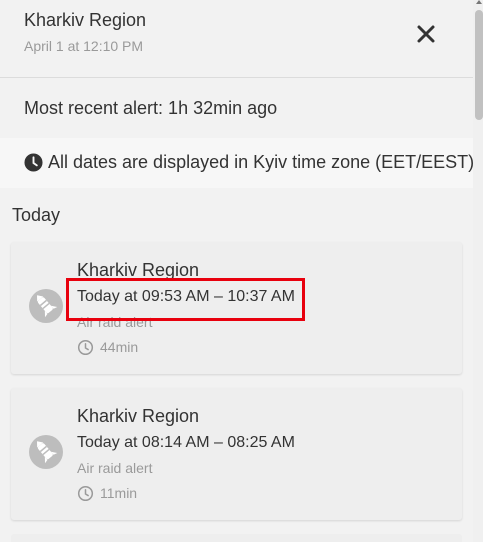 Image resolution: width=483 pixels, height=542 pixels. Describe the element at coordinates (186, 296) in the screenshot. I see `alert-time-range: Today at 09:53 AM – 10:37 AM` at that location.